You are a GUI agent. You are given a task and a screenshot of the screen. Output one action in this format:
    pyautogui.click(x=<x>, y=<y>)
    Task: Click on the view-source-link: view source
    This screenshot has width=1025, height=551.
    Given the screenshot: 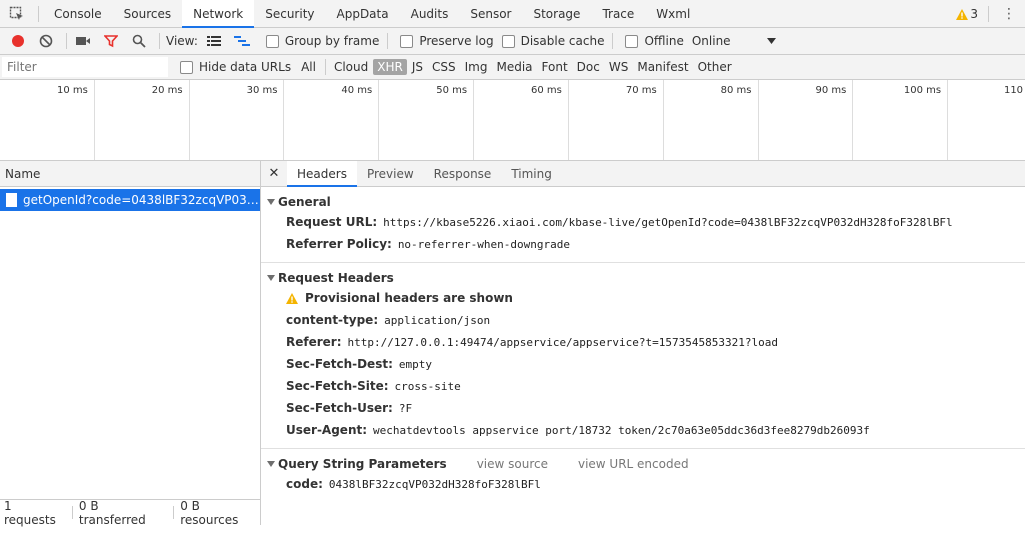 What is the action you would take?
    pyautogui.click(x=512, y=464)
    